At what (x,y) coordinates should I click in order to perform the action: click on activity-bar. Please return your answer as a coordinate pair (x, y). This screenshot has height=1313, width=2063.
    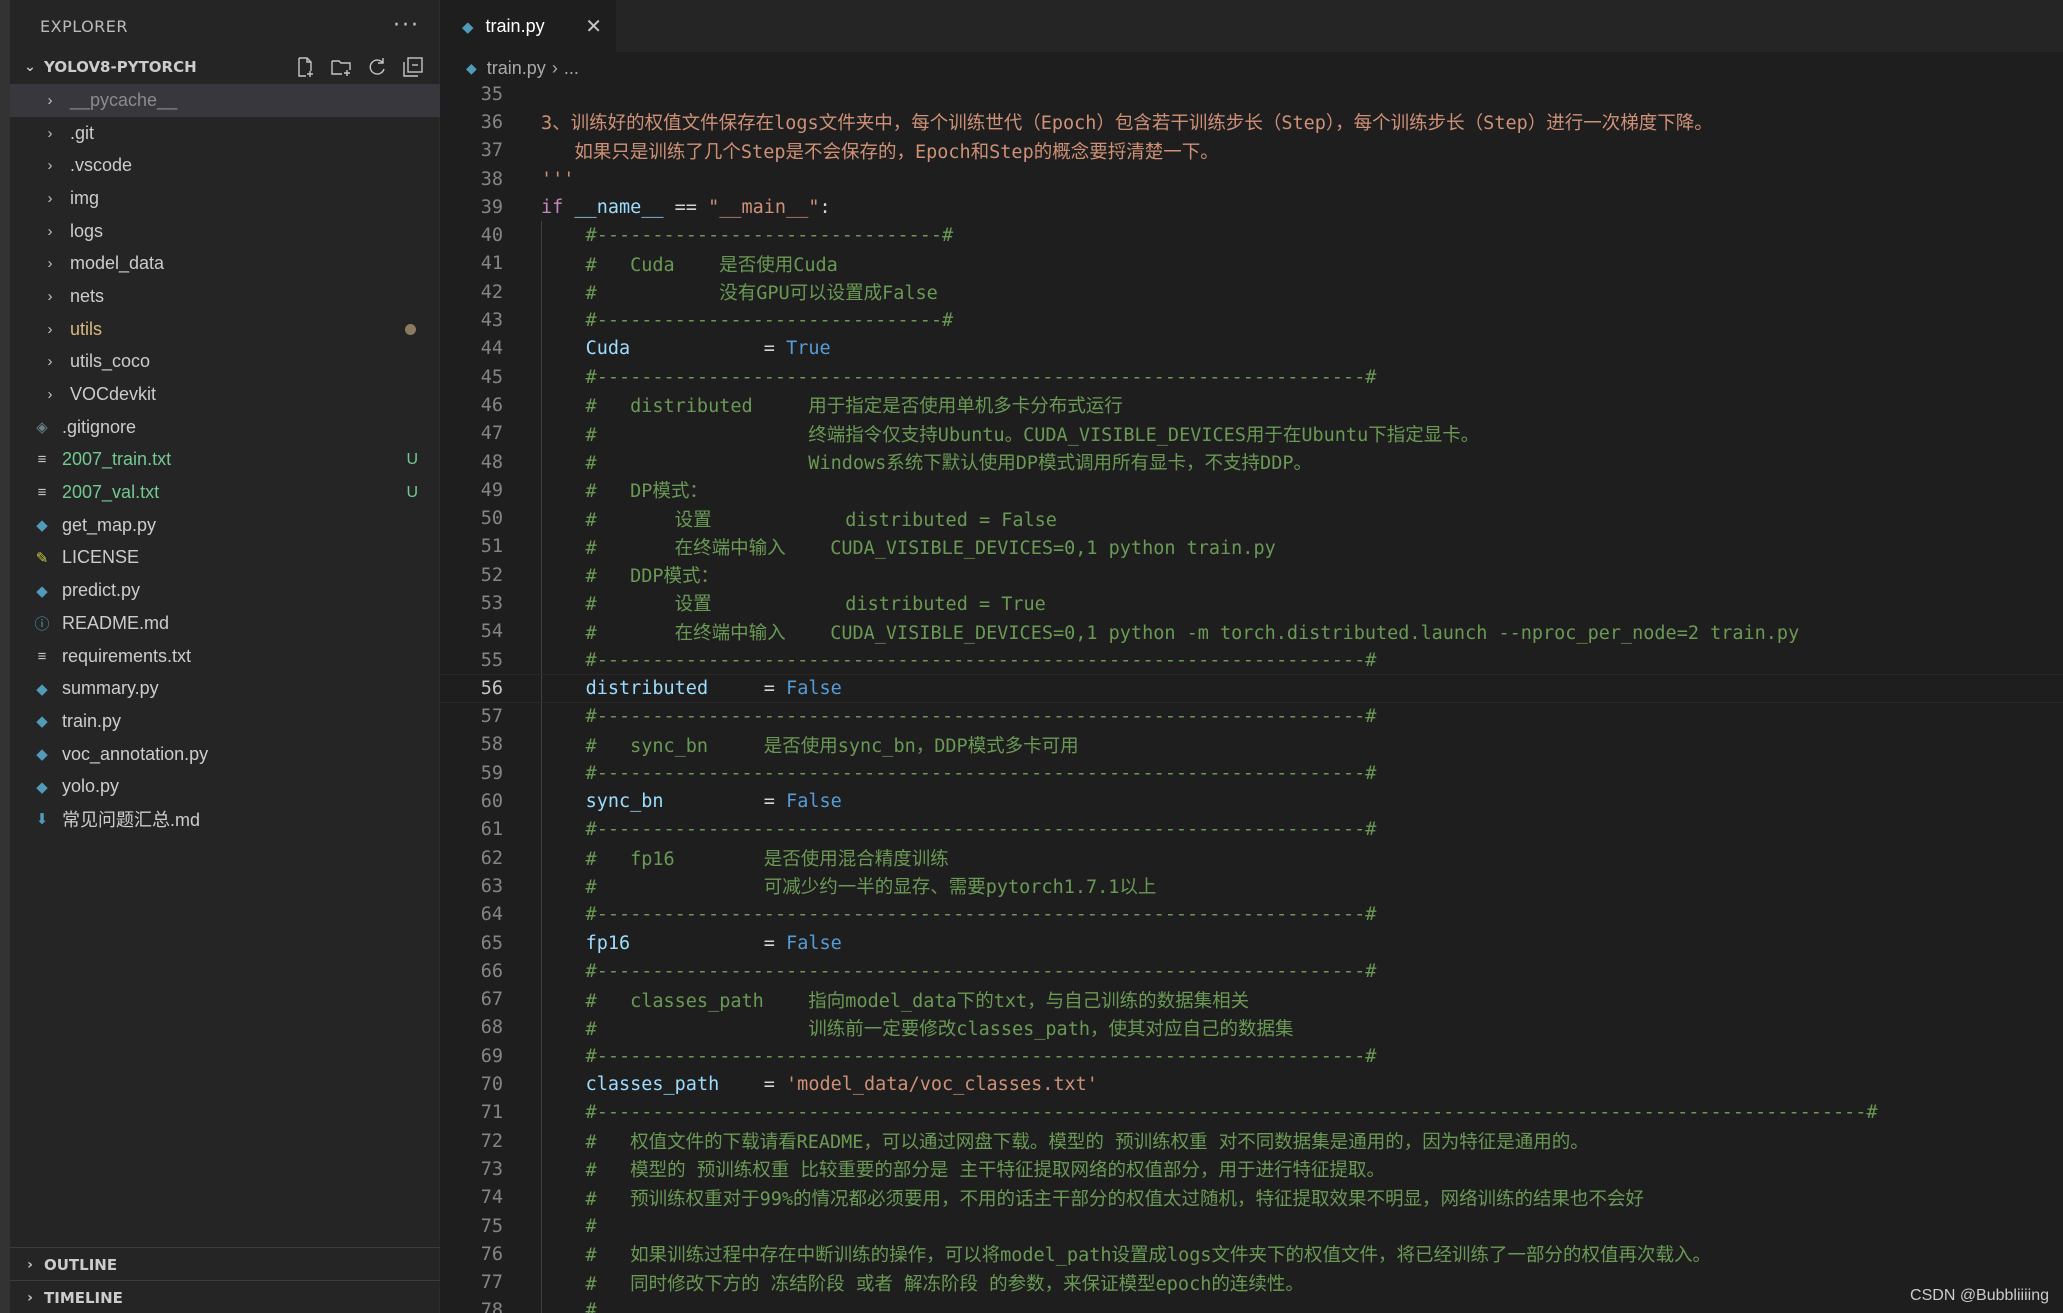
    Looking at the image, I should click on (5, 656).